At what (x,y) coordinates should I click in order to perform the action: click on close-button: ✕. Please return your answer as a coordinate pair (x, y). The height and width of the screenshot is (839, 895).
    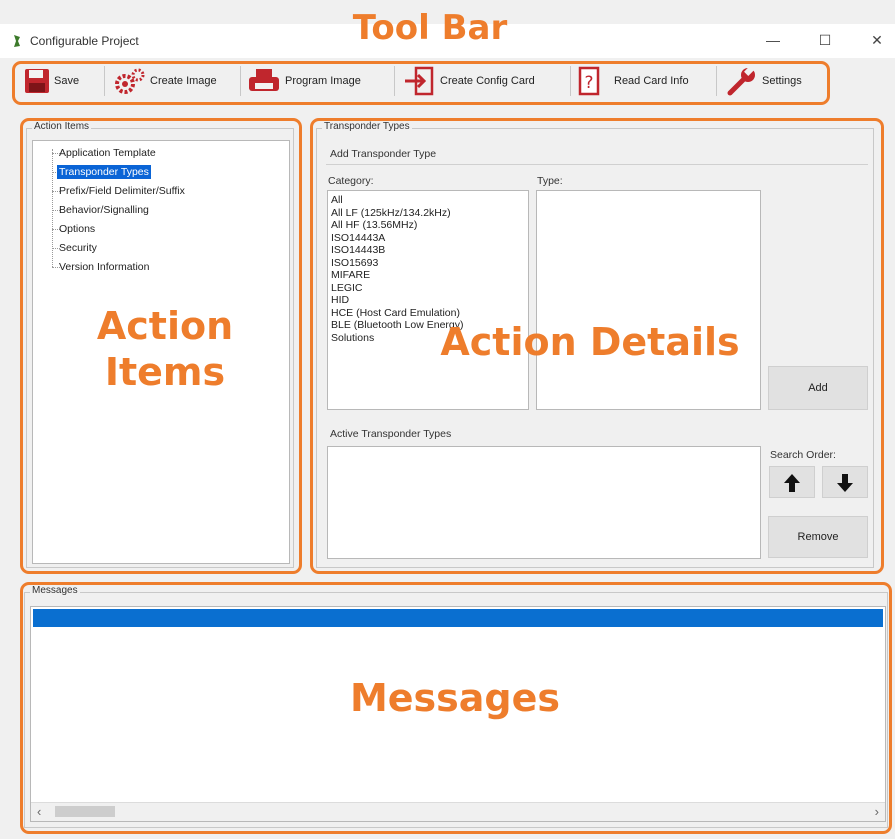
    Looking at the image, I should click on (877, 40).